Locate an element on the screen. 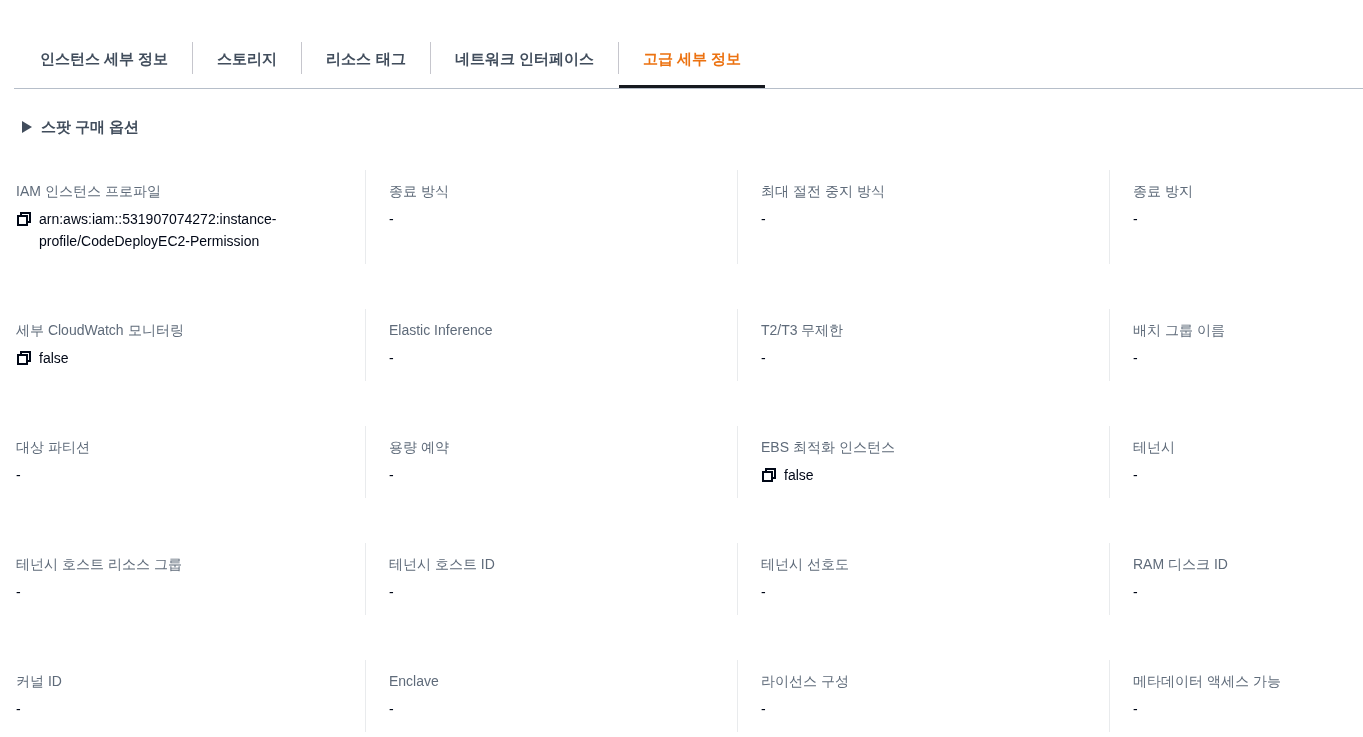  field-value: arn:aws:iam::531907074272:instance-profile/CodeDeployEC2-Permission is located at coordinates (158, 230).